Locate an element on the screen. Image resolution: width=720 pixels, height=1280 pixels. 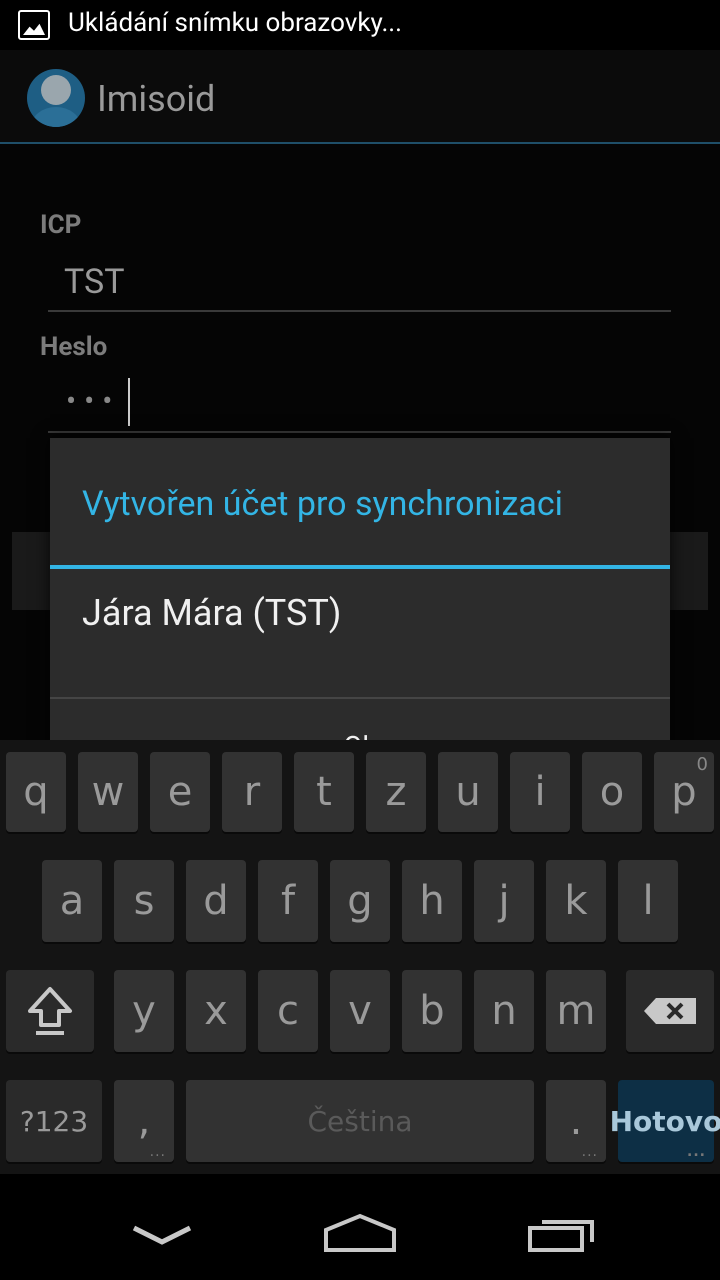
key-v: v is located at coordinates (360, 1011).